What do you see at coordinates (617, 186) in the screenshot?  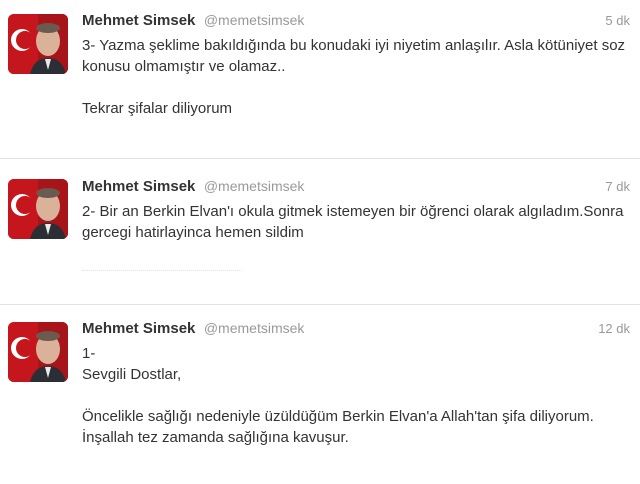 I see `tweet-timestamp: 7 dk` at bounding box center [617, 186].